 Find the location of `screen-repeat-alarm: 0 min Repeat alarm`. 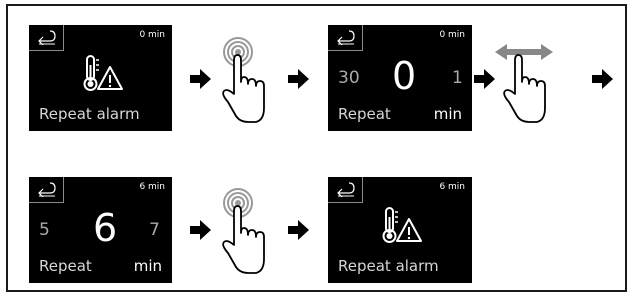

screen-repeat-alarm: 0 min Repeat alarm is located at coordinates (100, 78).